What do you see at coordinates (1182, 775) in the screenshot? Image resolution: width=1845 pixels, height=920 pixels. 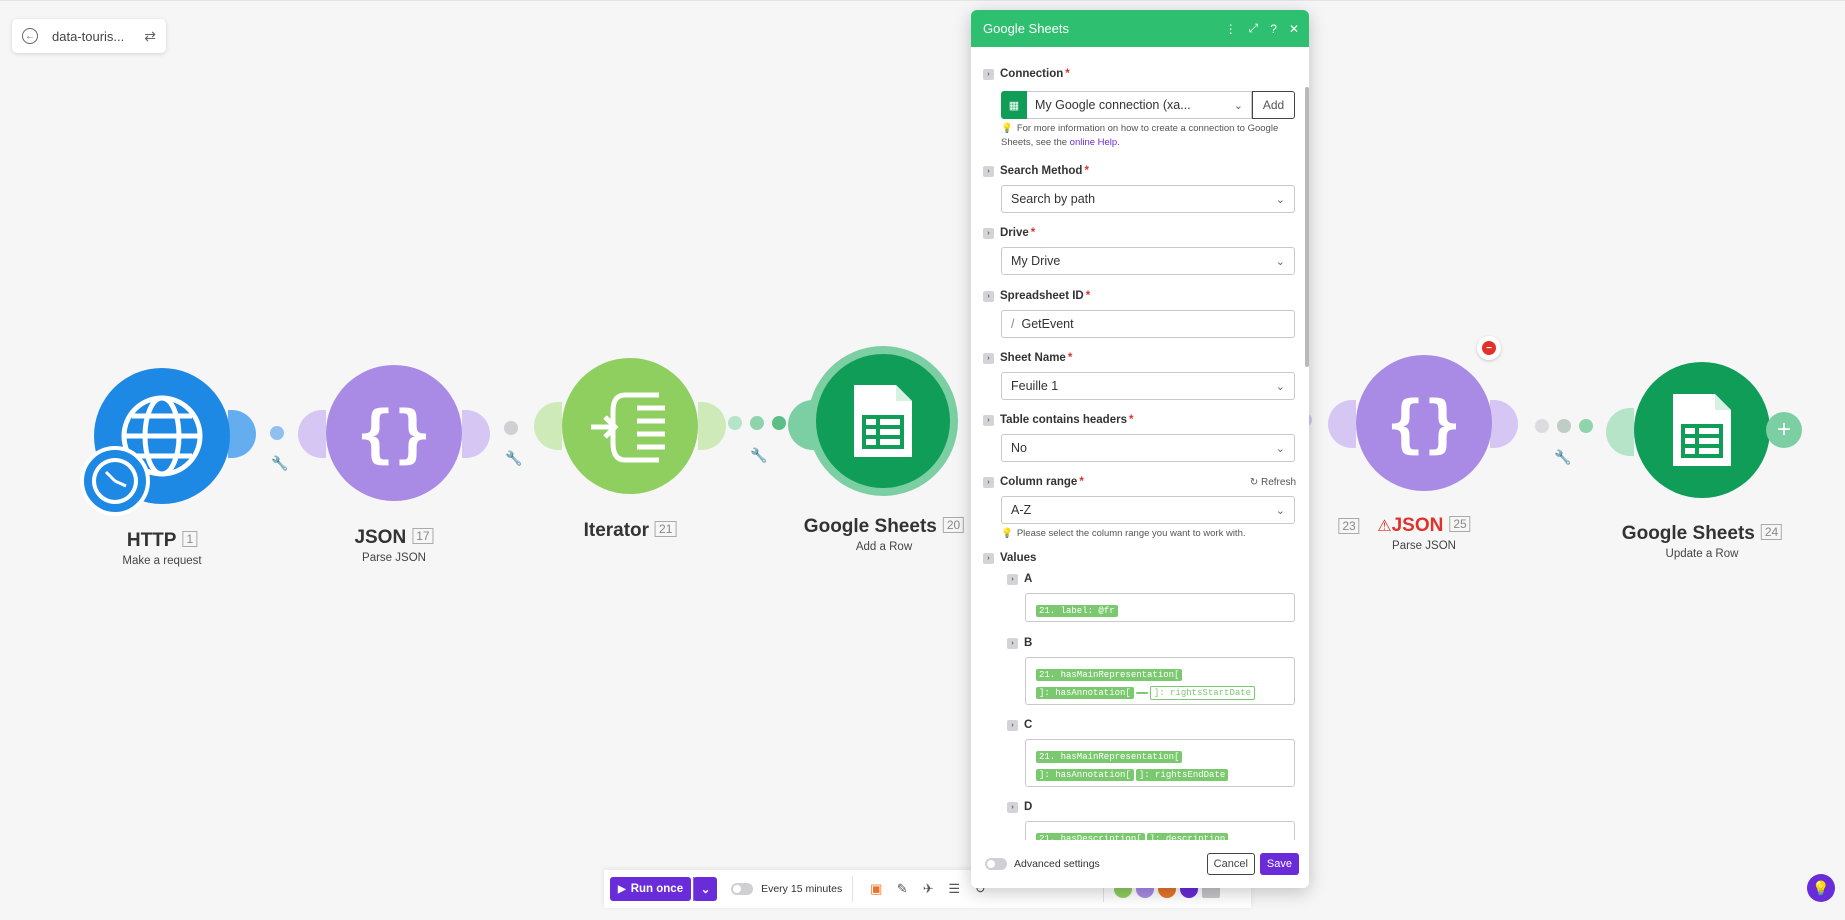 I see `mapped-value-pill: ]: rightsEndDate` at bounding box center [1182, 775].